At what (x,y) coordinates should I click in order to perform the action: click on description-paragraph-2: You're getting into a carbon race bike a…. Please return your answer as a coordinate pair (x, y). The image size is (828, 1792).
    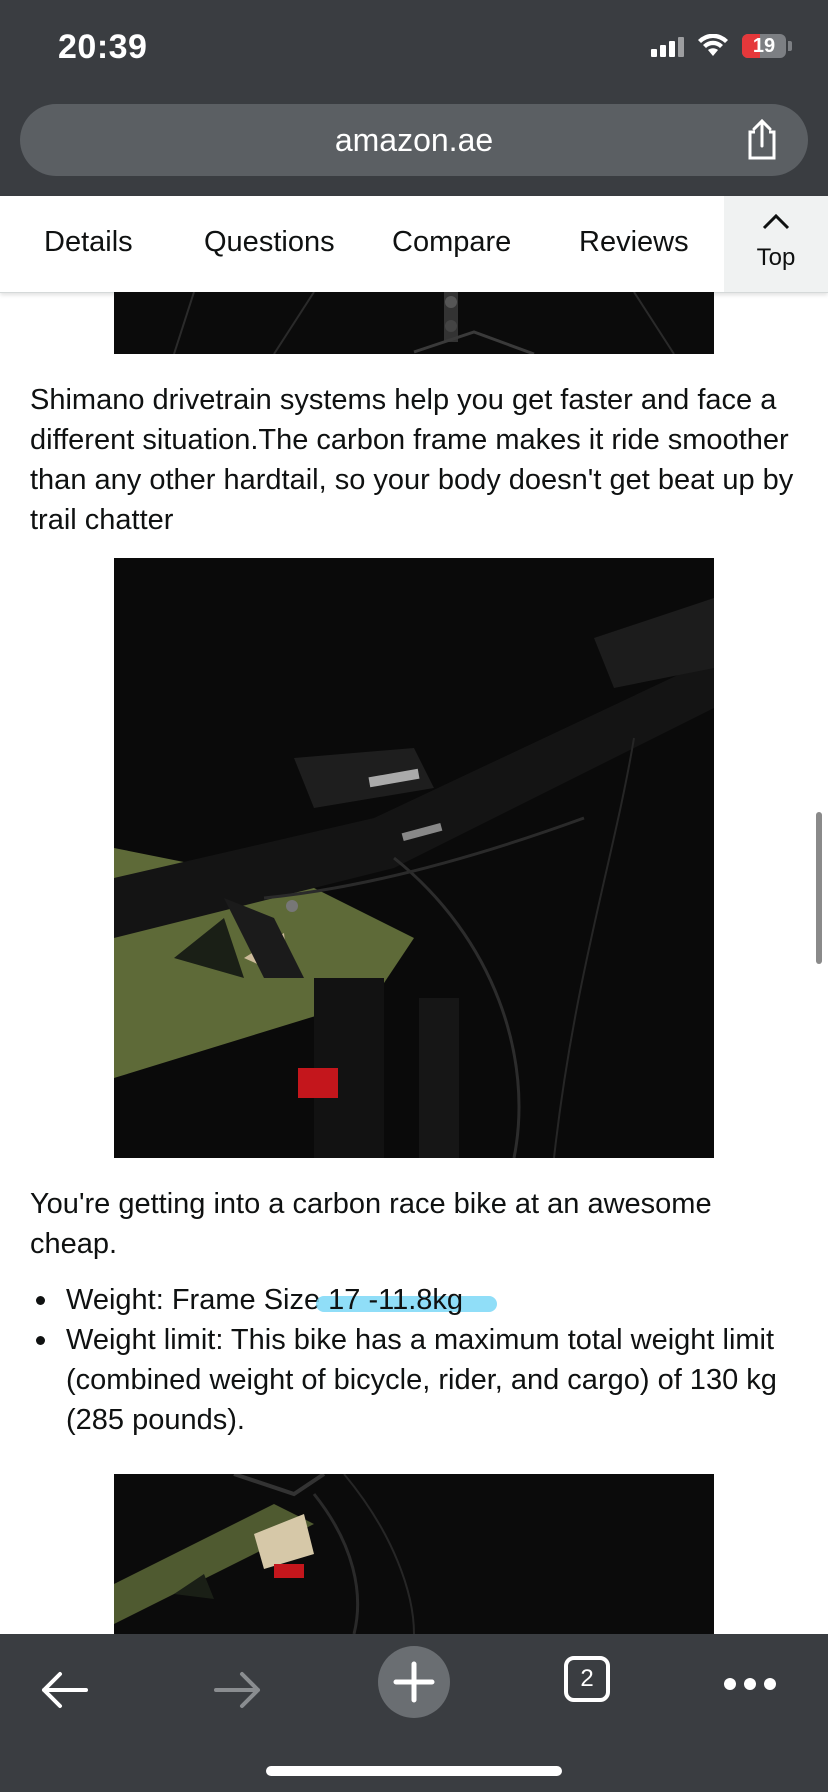
    Looking at the image, I should click on (371, 1224).